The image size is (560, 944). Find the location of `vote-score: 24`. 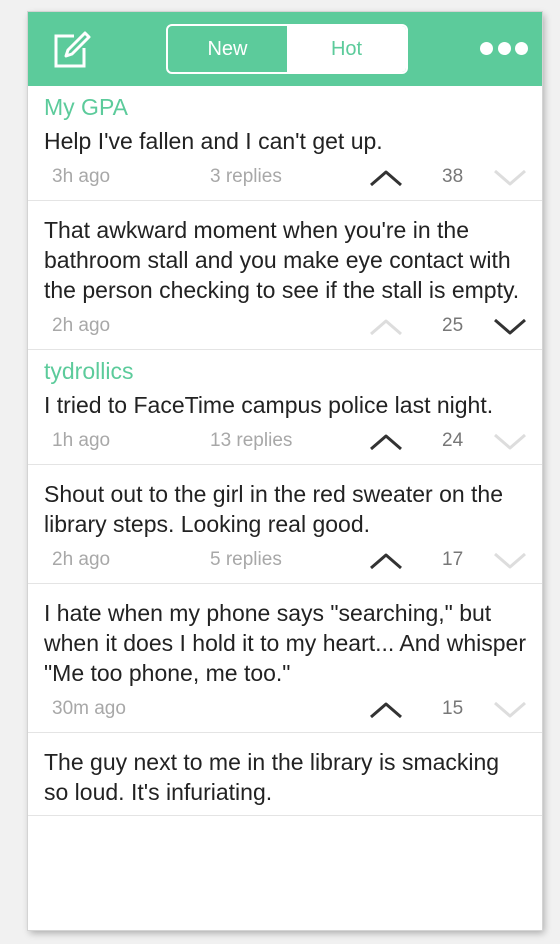

vote-score: 24 is located at coordinates (453, 440).